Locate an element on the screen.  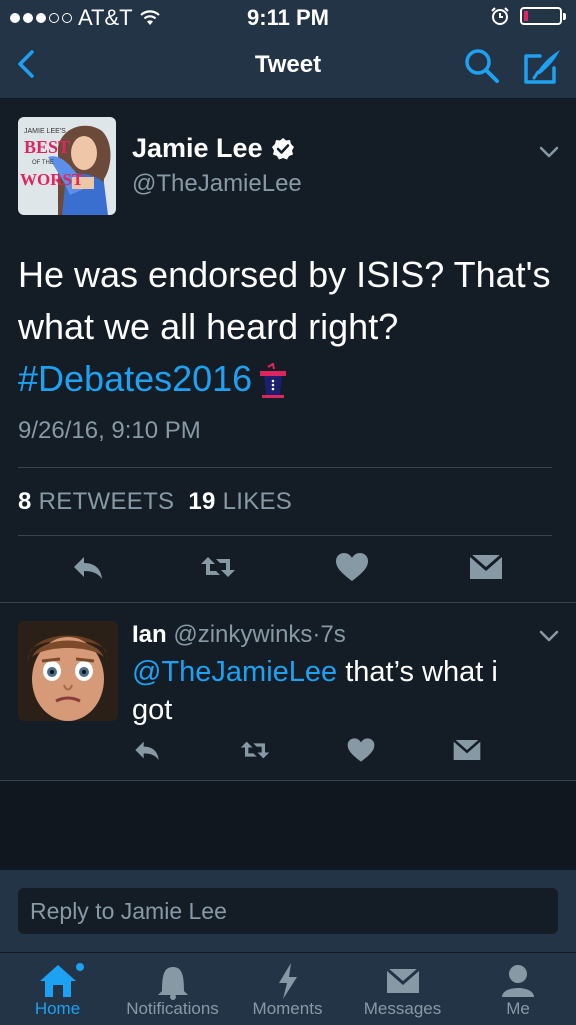
envelope-icon is located at coordinates (403, 980).